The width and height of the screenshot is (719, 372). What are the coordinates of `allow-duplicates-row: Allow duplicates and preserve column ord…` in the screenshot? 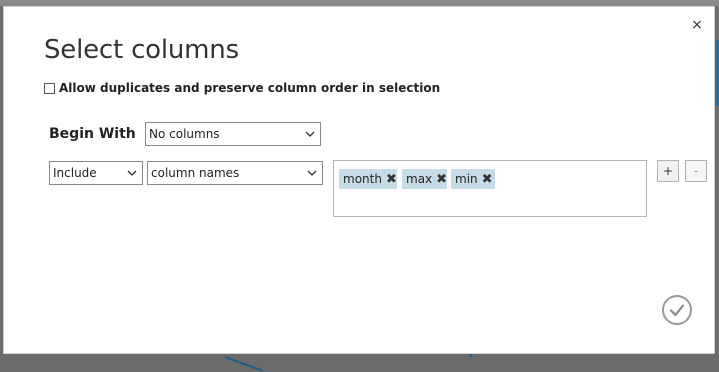 It's located at (242, 88).